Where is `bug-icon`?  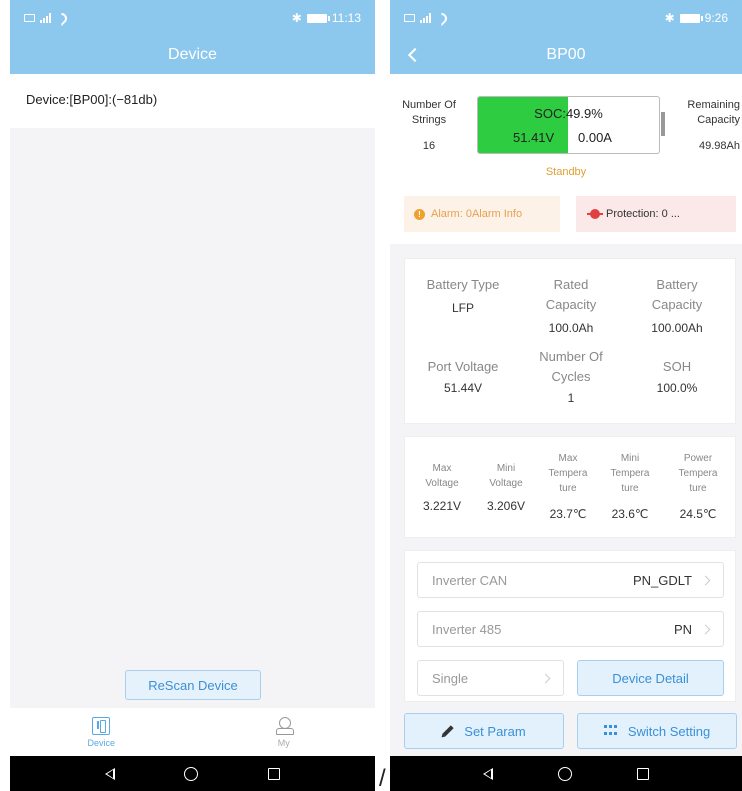 bug-icon is located at coordinates (595, 214).